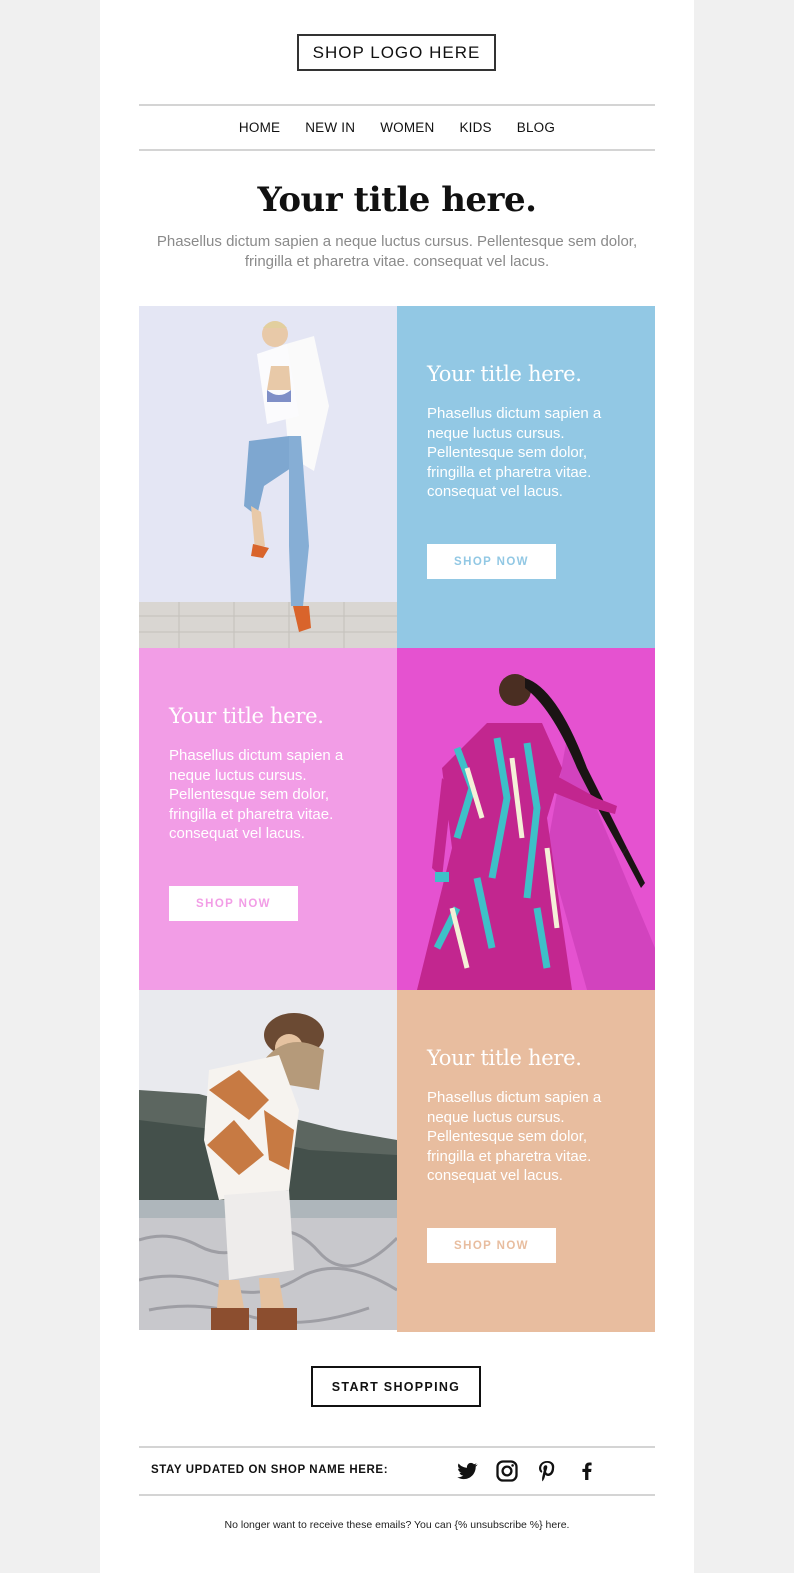 The image size is (794, 1573). What do you see at coordinates (587, 1471) in the screenshot?
I see `facebook-icon` at bounding box center [587, 1471].